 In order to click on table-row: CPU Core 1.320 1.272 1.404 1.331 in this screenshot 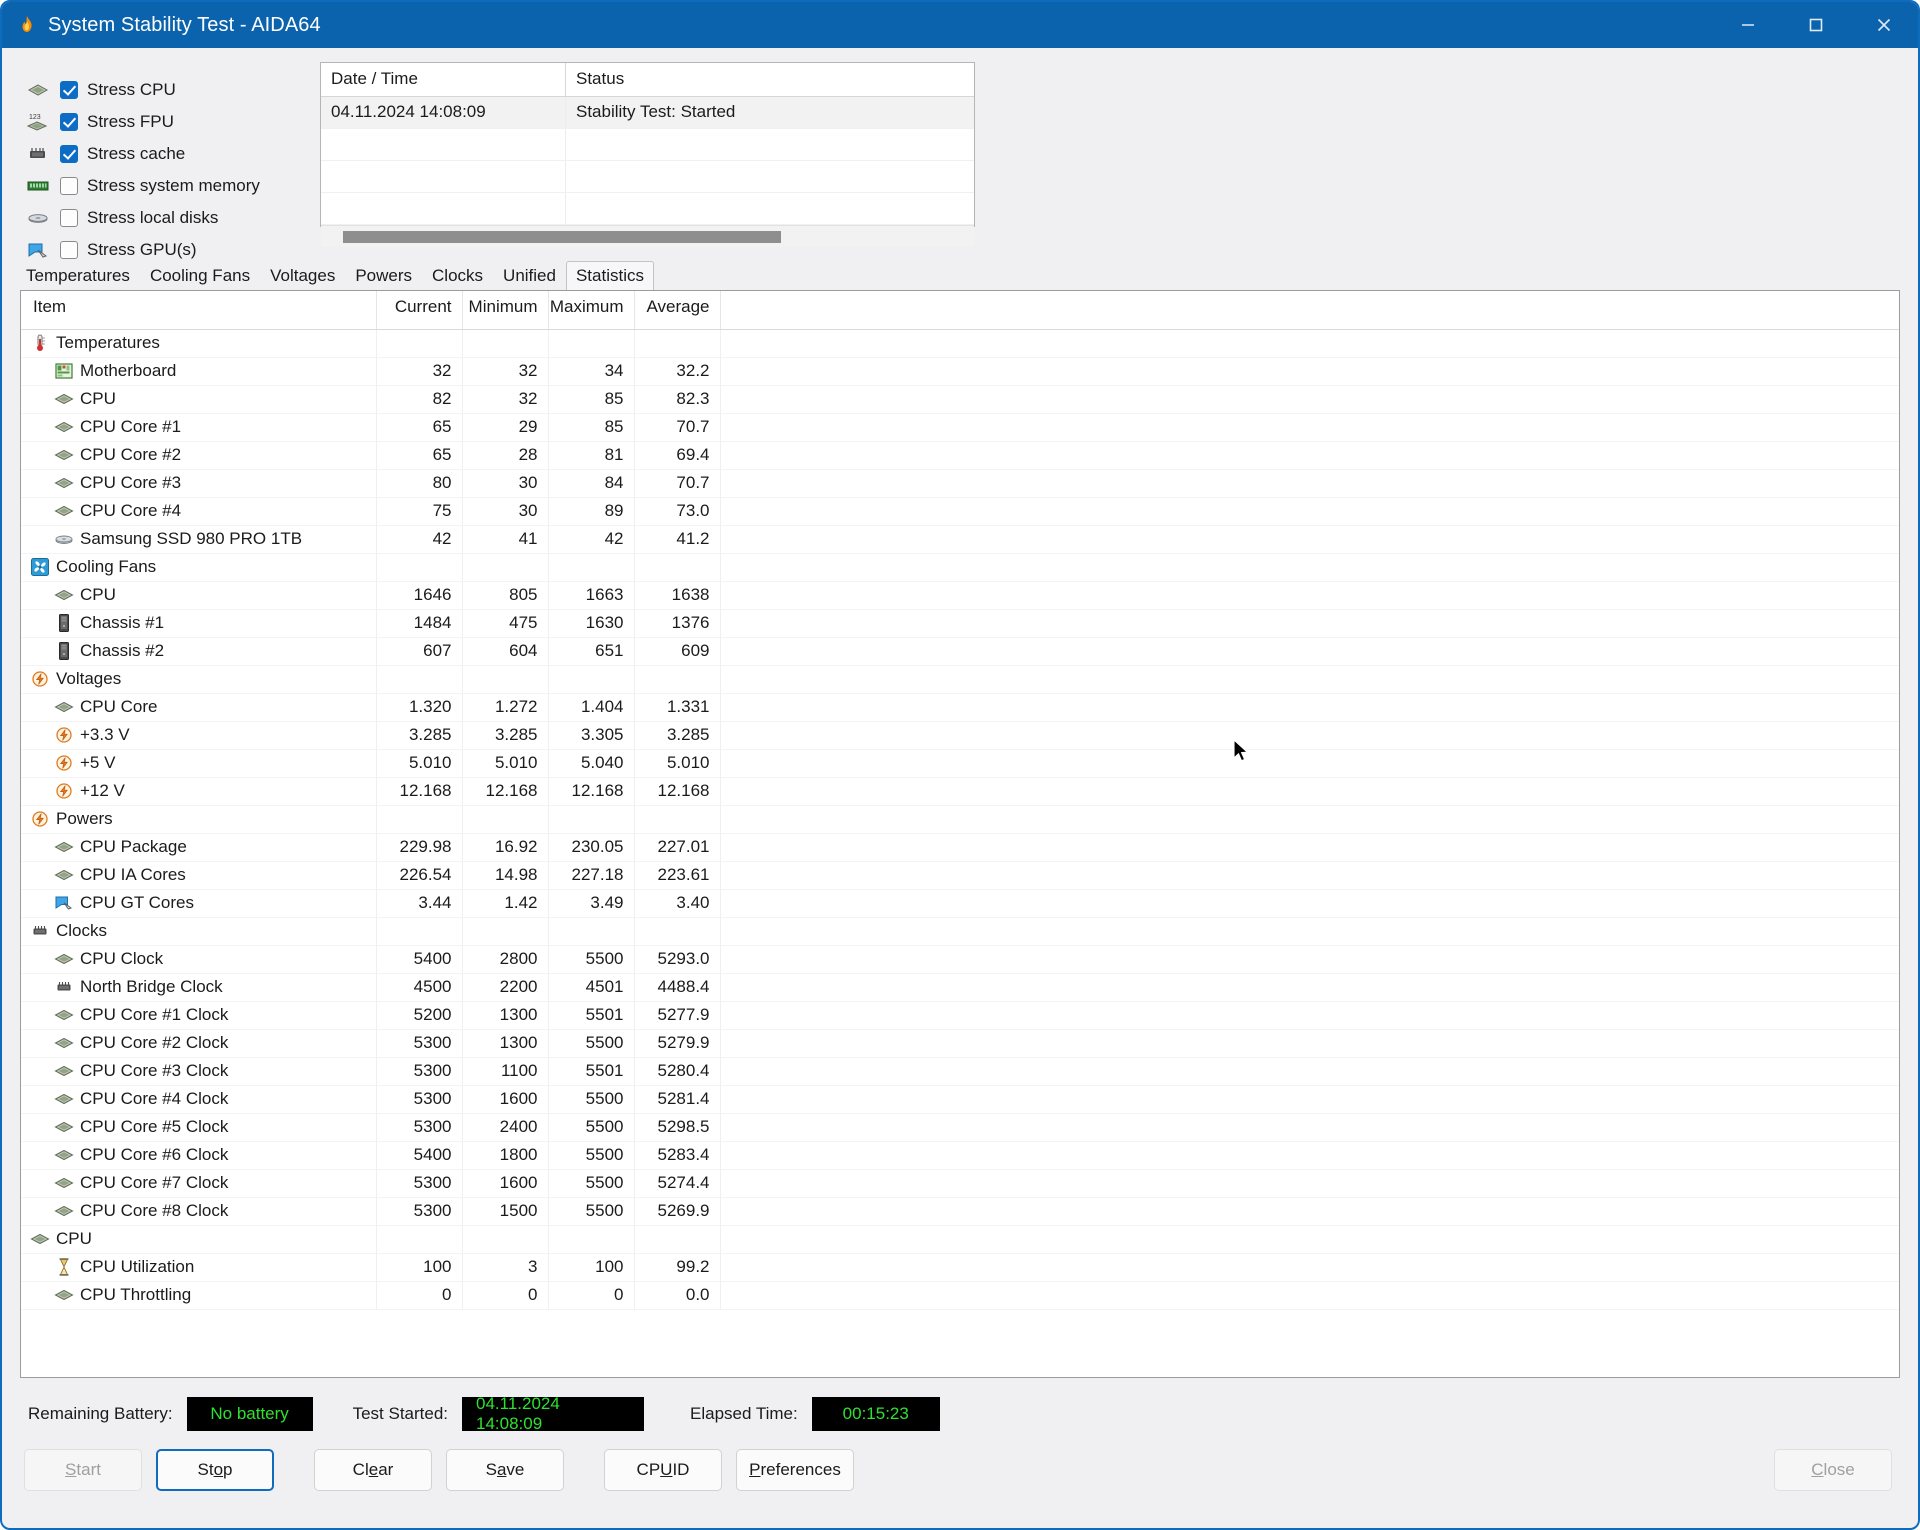, I will do `click(960, 707)`.